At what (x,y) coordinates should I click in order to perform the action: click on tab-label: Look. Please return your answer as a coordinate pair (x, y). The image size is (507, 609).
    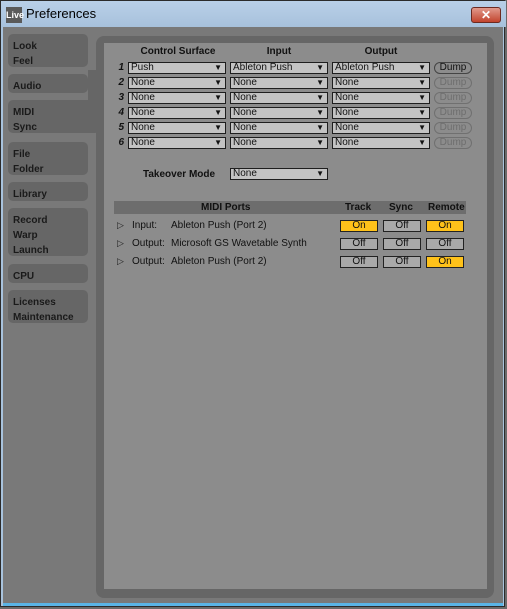
    Looking at the image, I should click on (25, 46).